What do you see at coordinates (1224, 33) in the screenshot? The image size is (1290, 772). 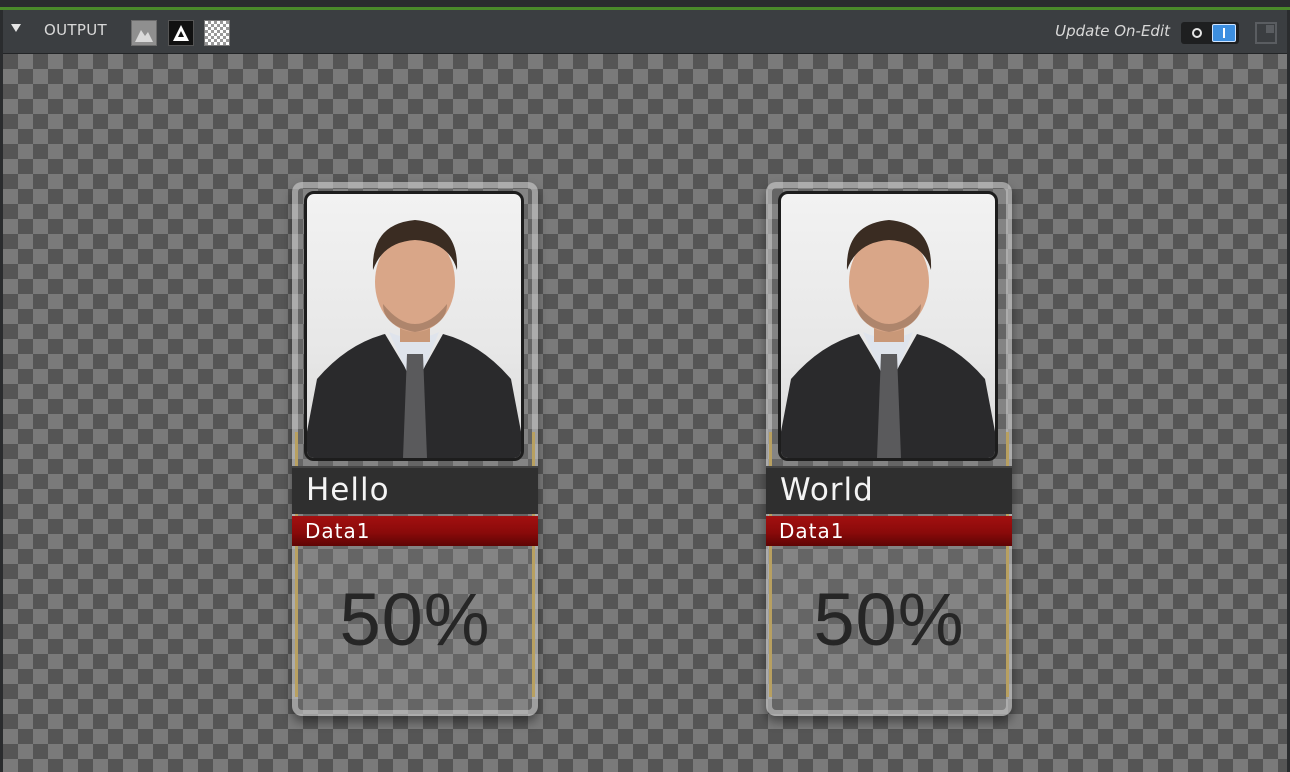 I see `toggle-knob` at bounding box center [1224, 33].